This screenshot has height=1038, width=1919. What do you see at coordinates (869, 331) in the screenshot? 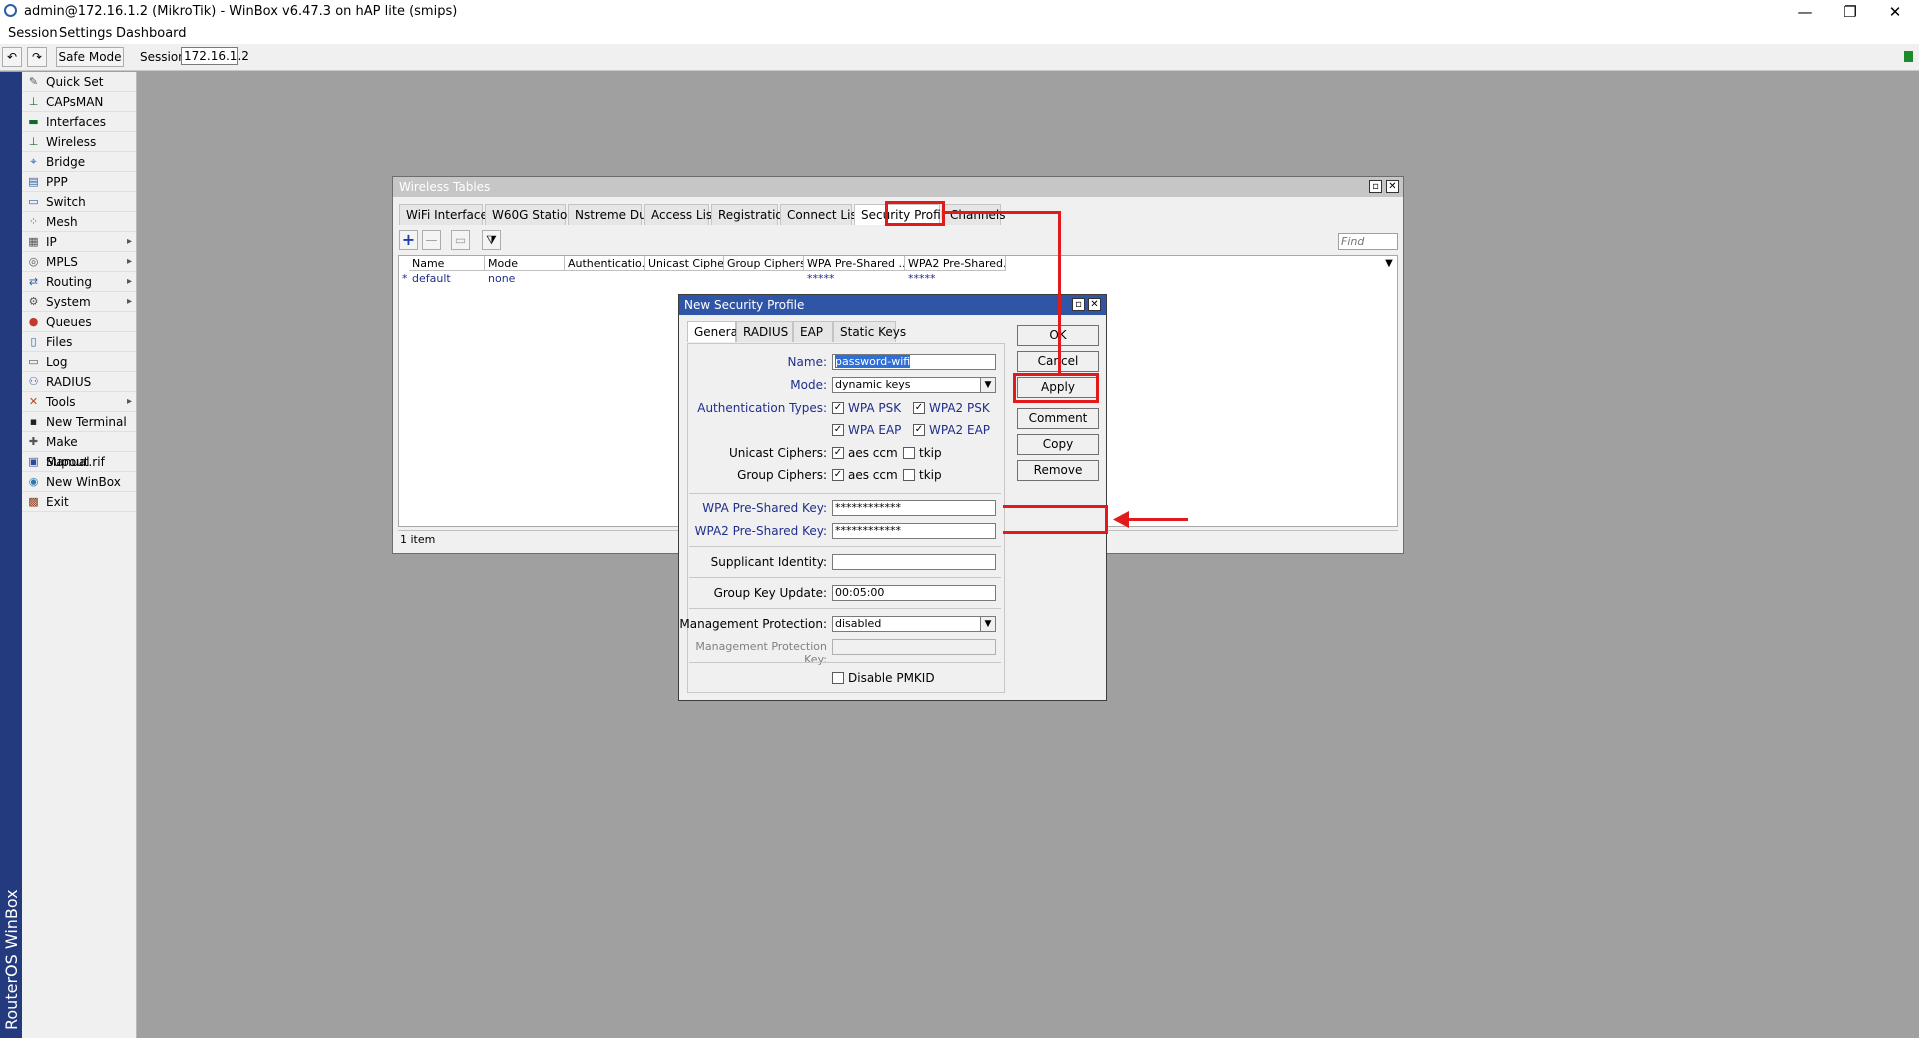
I see `dialog-tab-static-keys: Static Keys` at bounding box center [869, 331].